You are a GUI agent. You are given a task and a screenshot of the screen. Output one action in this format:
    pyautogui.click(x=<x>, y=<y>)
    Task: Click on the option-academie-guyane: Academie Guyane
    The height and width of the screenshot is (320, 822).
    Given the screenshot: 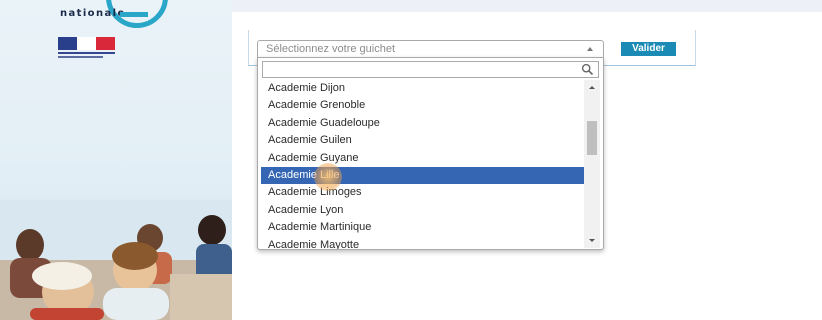 What is the action you would take?
    pyautogui.click(x=422, y=158)
    